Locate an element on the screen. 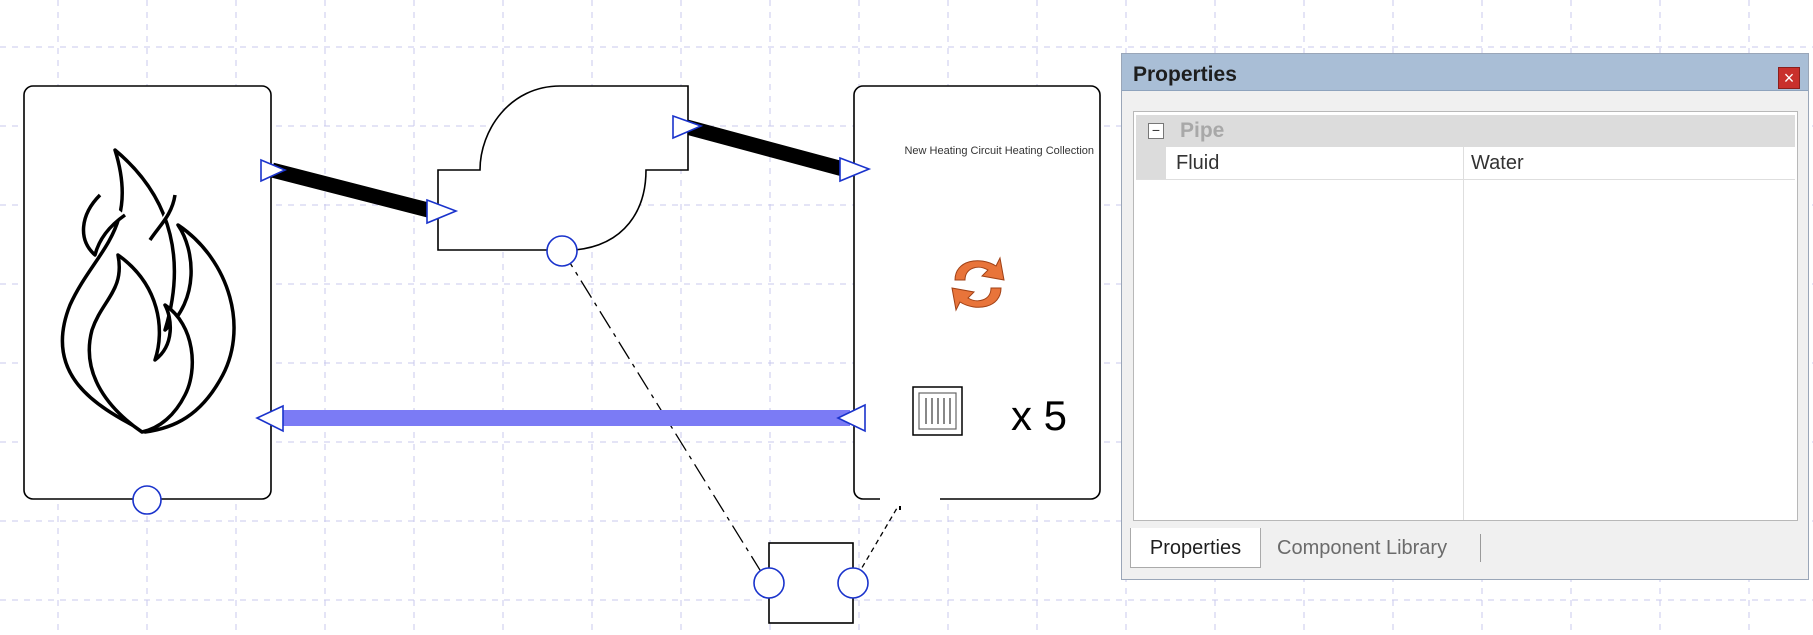 Image resolution: width=1813 pixels, height=635 pixels. boiler-node is located at coordinates (155, 300).